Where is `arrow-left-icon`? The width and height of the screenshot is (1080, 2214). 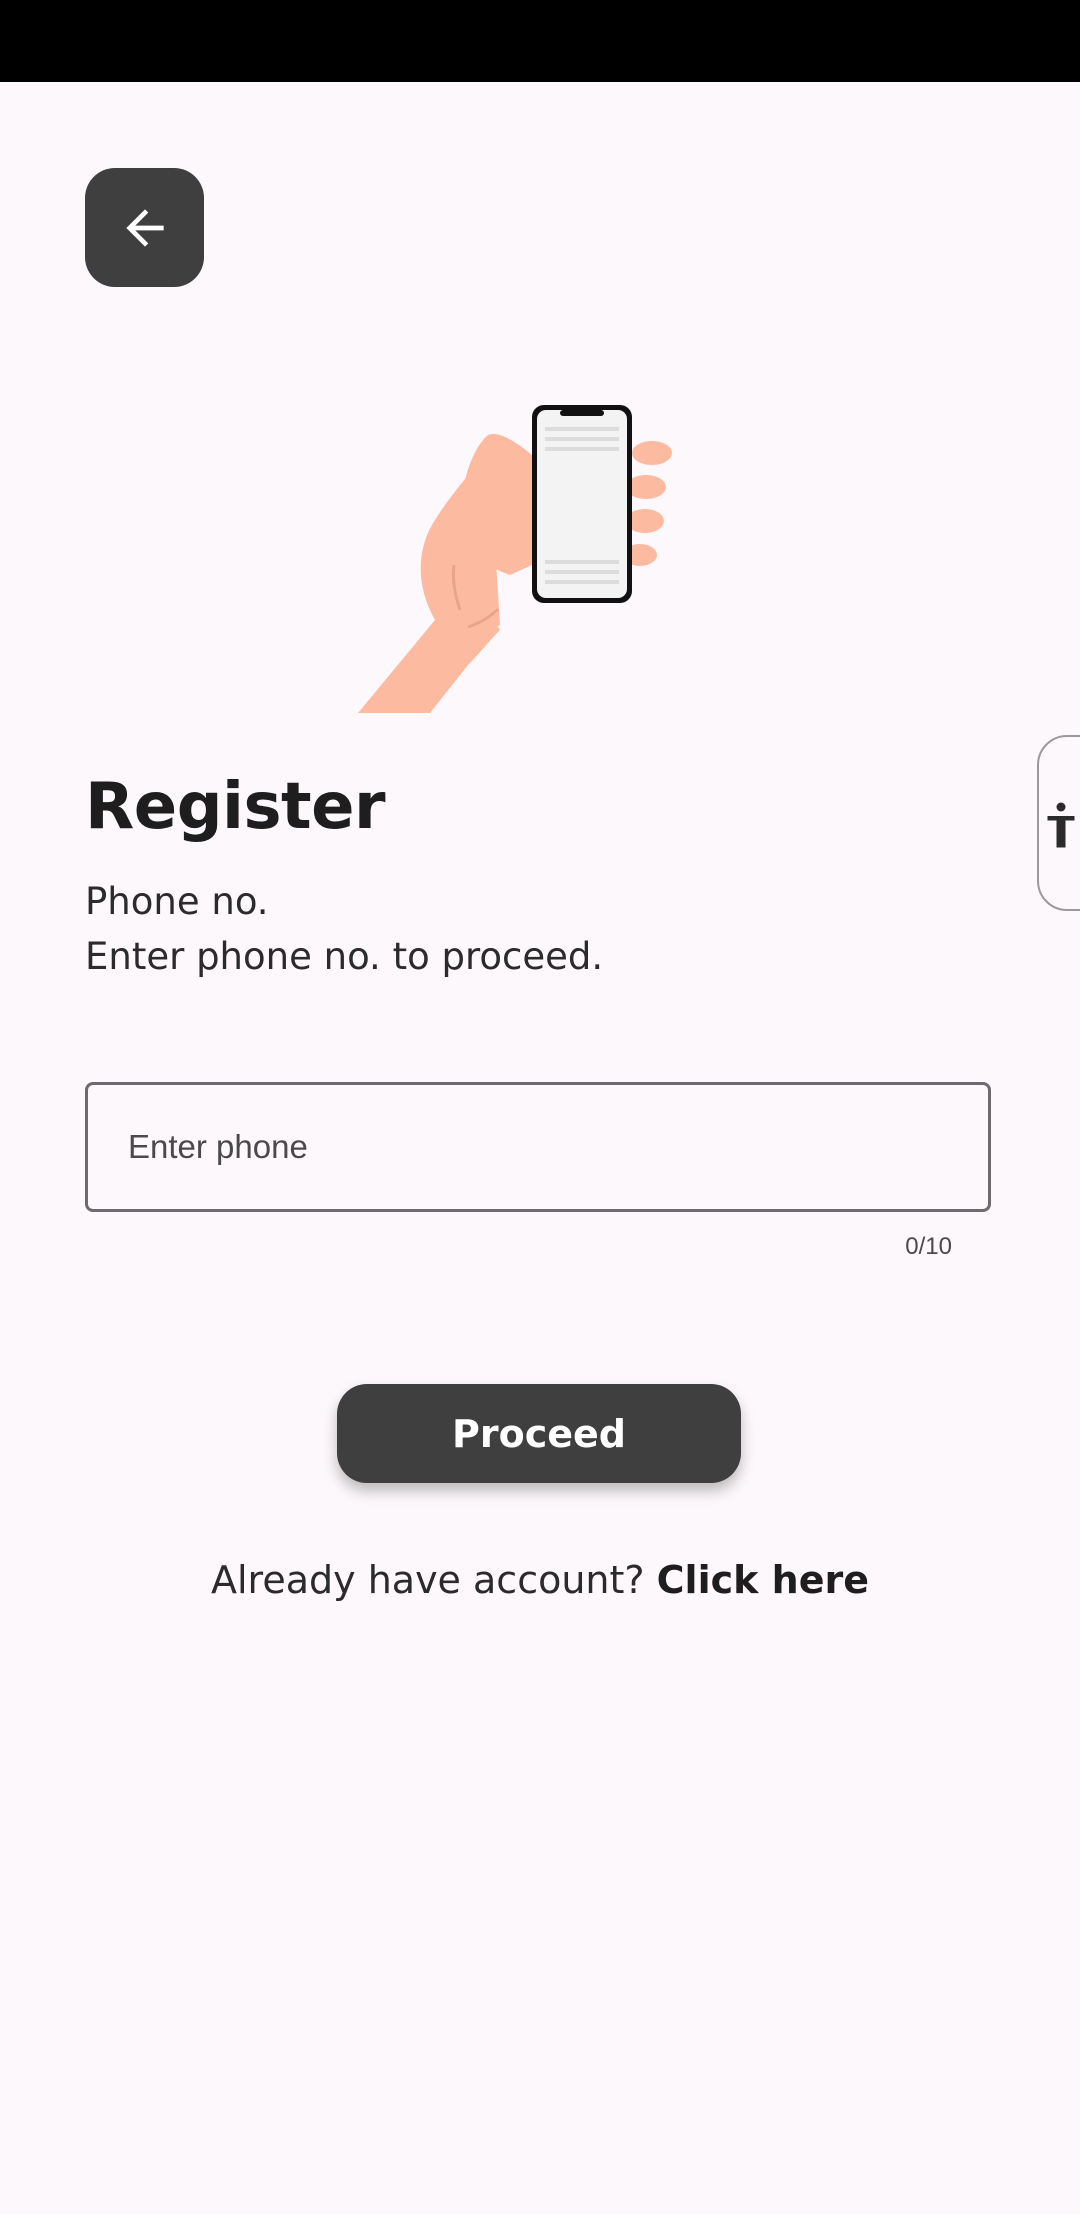
arrow-left-icon is located at coordinates (144, 227).